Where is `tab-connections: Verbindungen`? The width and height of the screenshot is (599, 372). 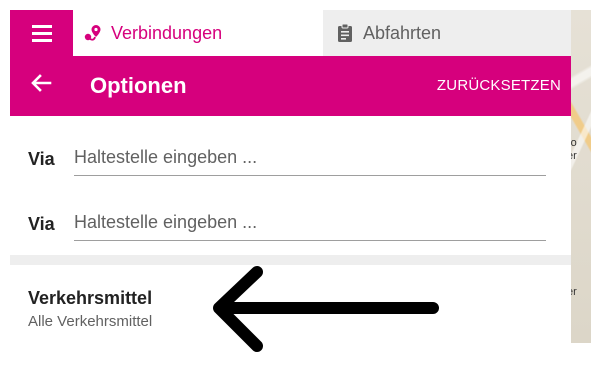 tab-connections: Verbindungen is located at coordinates (198, 33).